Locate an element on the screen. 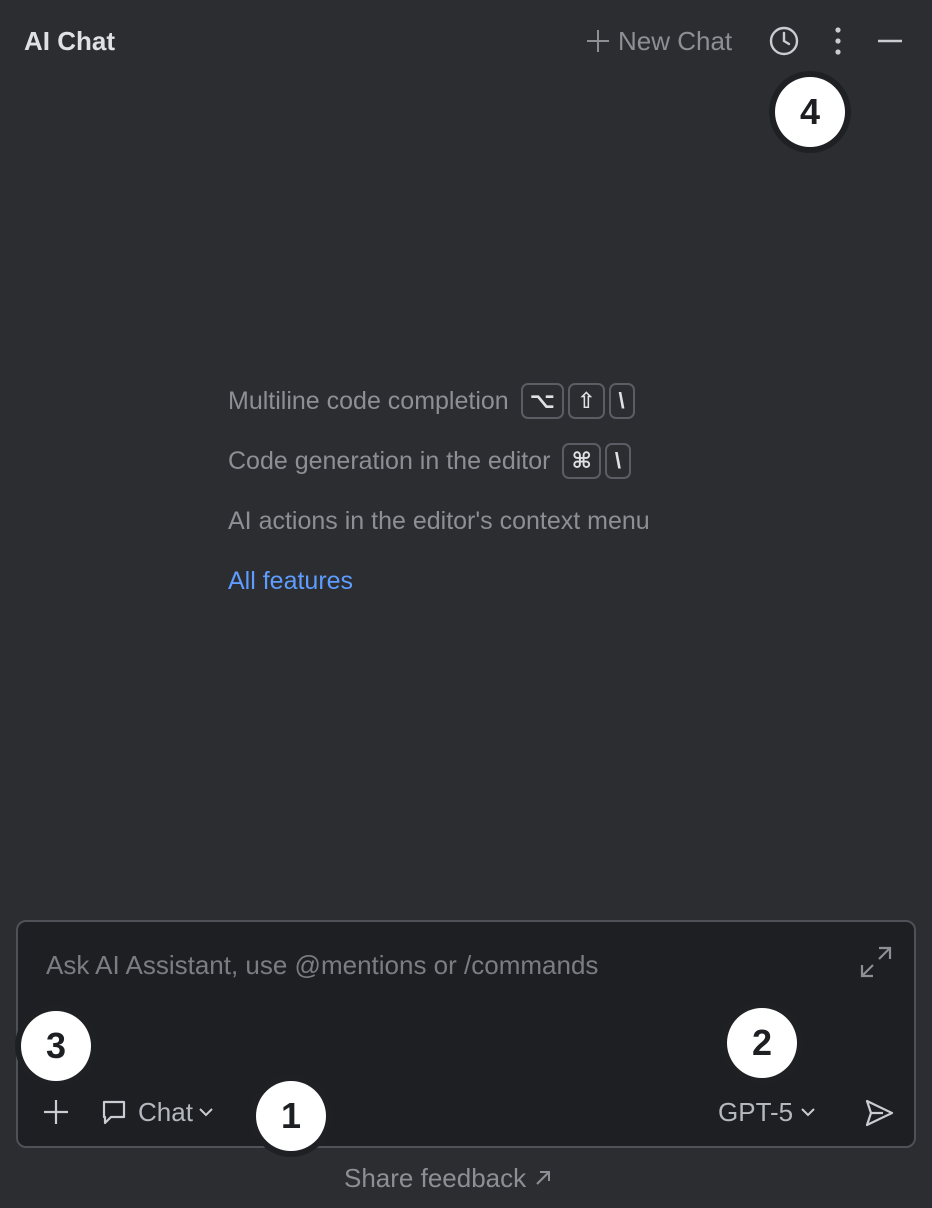 Image resolution: width=932 pixels, height=1208 pixels. more-vertical-icon is located at coordinates (838, 41).